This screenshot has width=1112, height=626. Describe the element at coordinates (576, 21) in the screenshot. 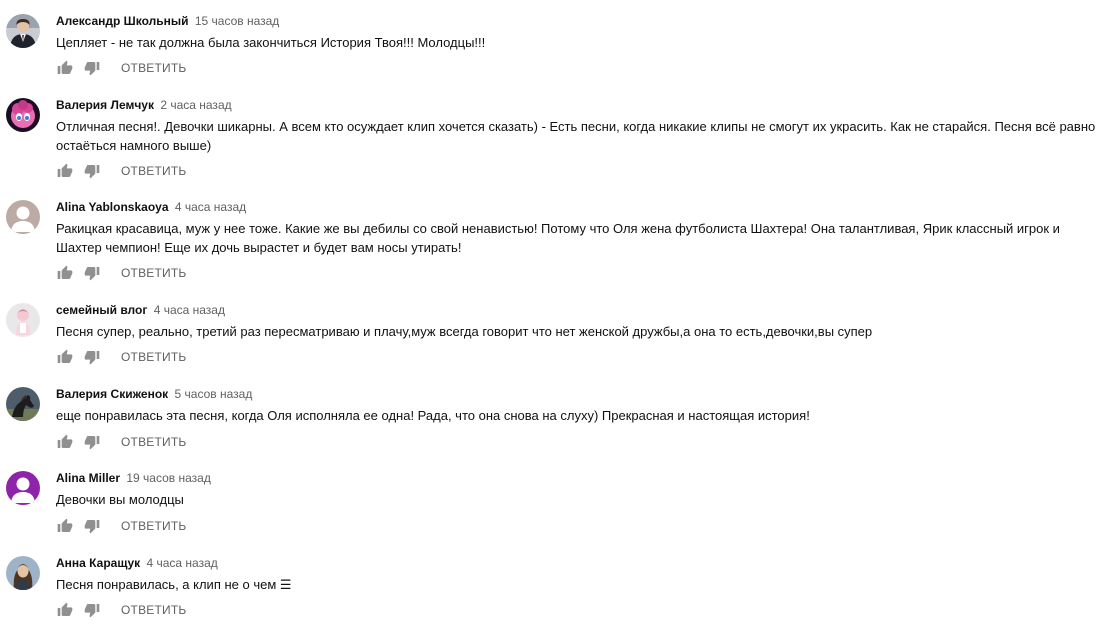

I see `comment-header: Александр Школьный 15 часов назад` at that location.